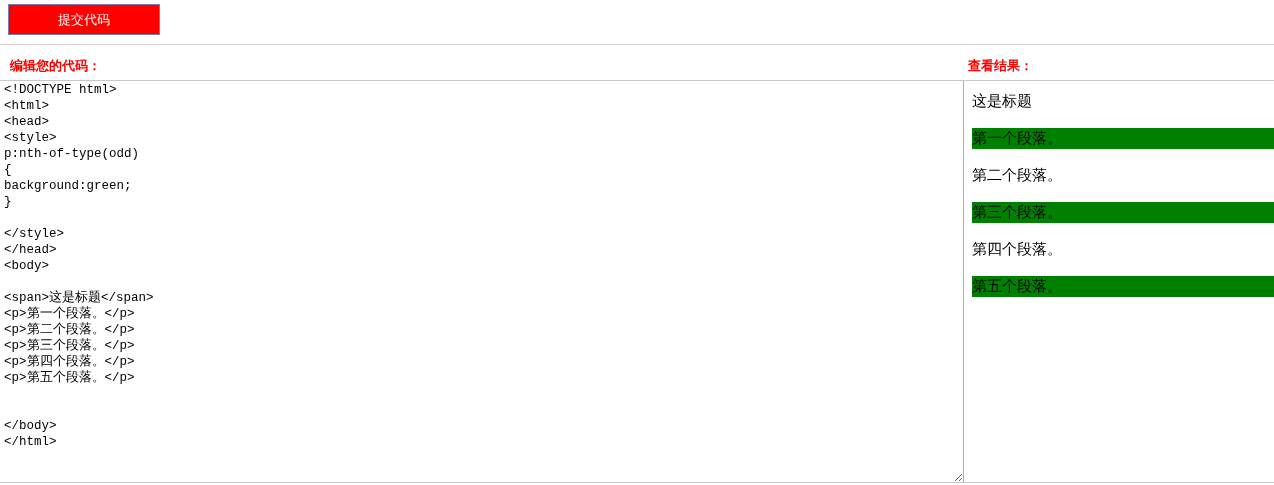 Image resolution: width=1274 pixels, height=485 pixels. Describe the element at coordinates (1123, 286) in the screenshot. I see `result-paragraph: 第五个段落。` at that location.